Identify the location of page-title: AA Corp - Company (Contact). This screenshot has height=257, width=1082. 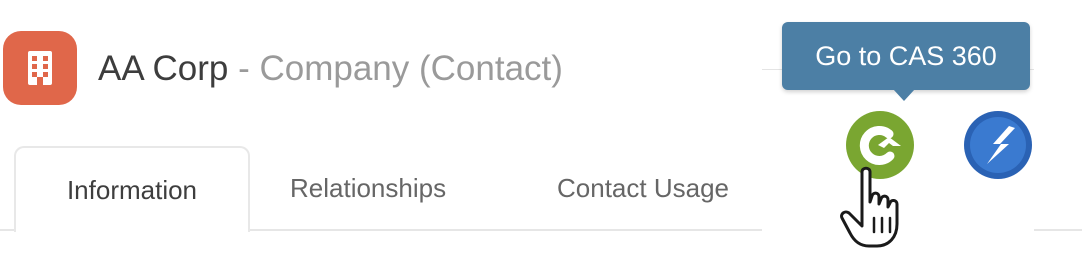
(330, 69).